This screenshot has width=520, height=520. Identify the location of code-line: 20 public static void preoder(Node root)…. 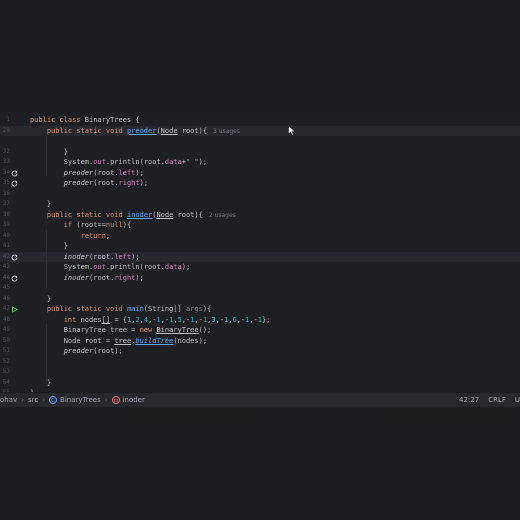
(260, 130).